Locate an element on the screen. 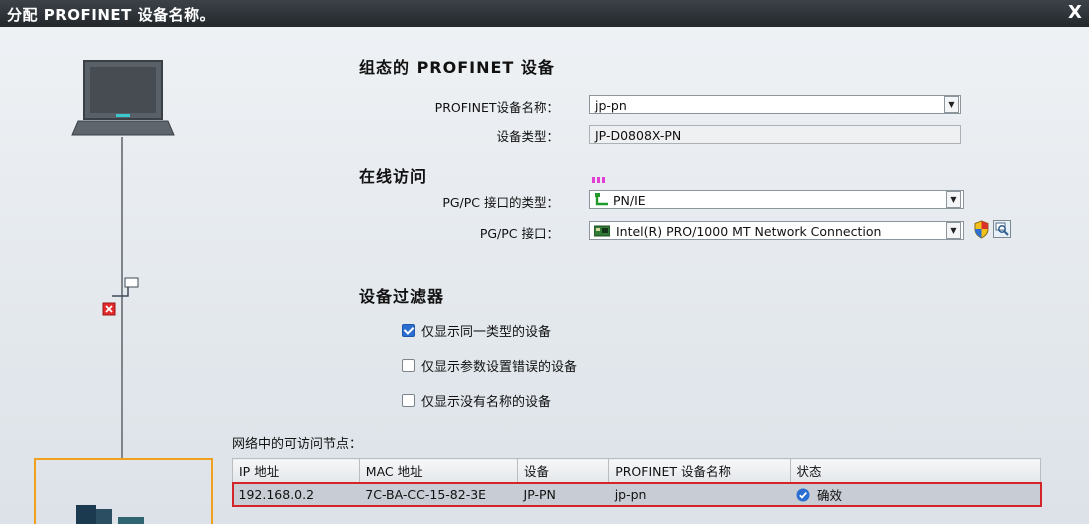  pn-decoration-icon is located at coordinates (598, 180).